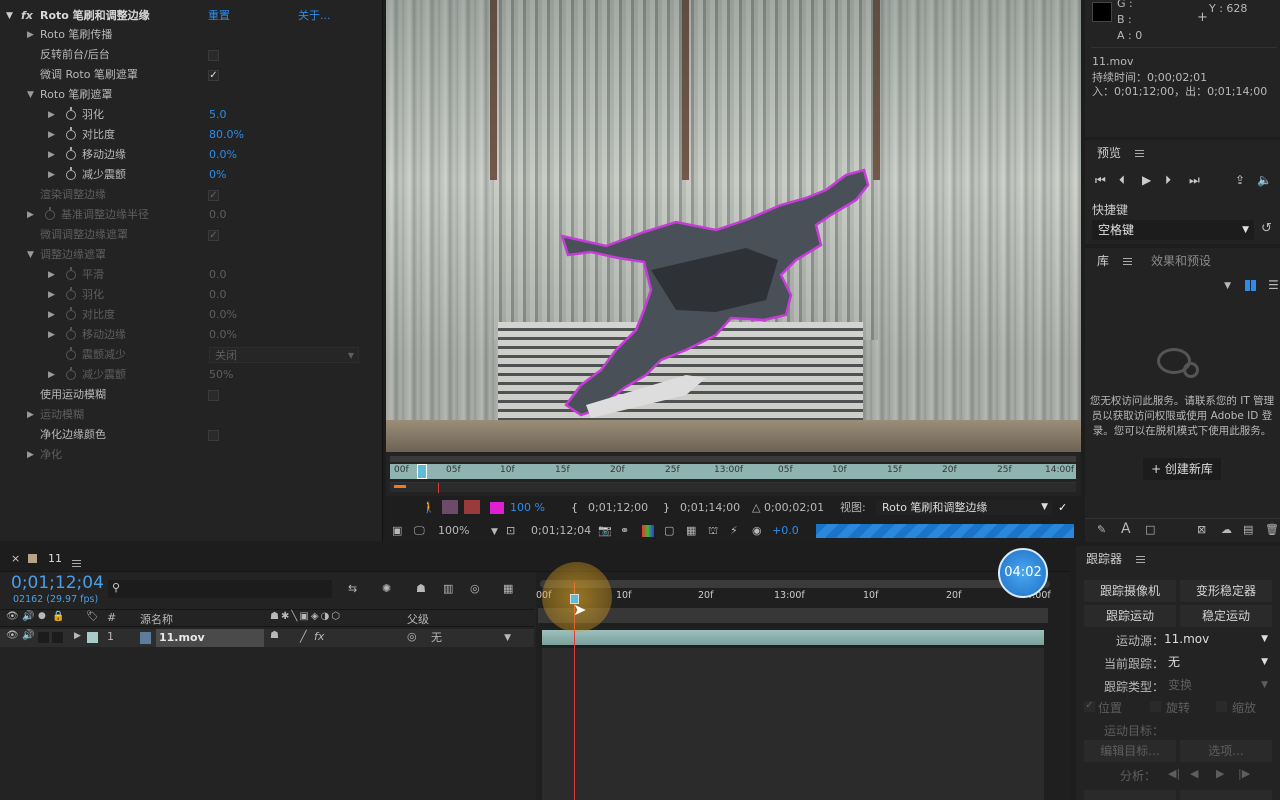 The image size is (1280, 800). Describe the element at coordinates (218, 115) in the screenshot. I see `feather-value: 5.0` at that location.